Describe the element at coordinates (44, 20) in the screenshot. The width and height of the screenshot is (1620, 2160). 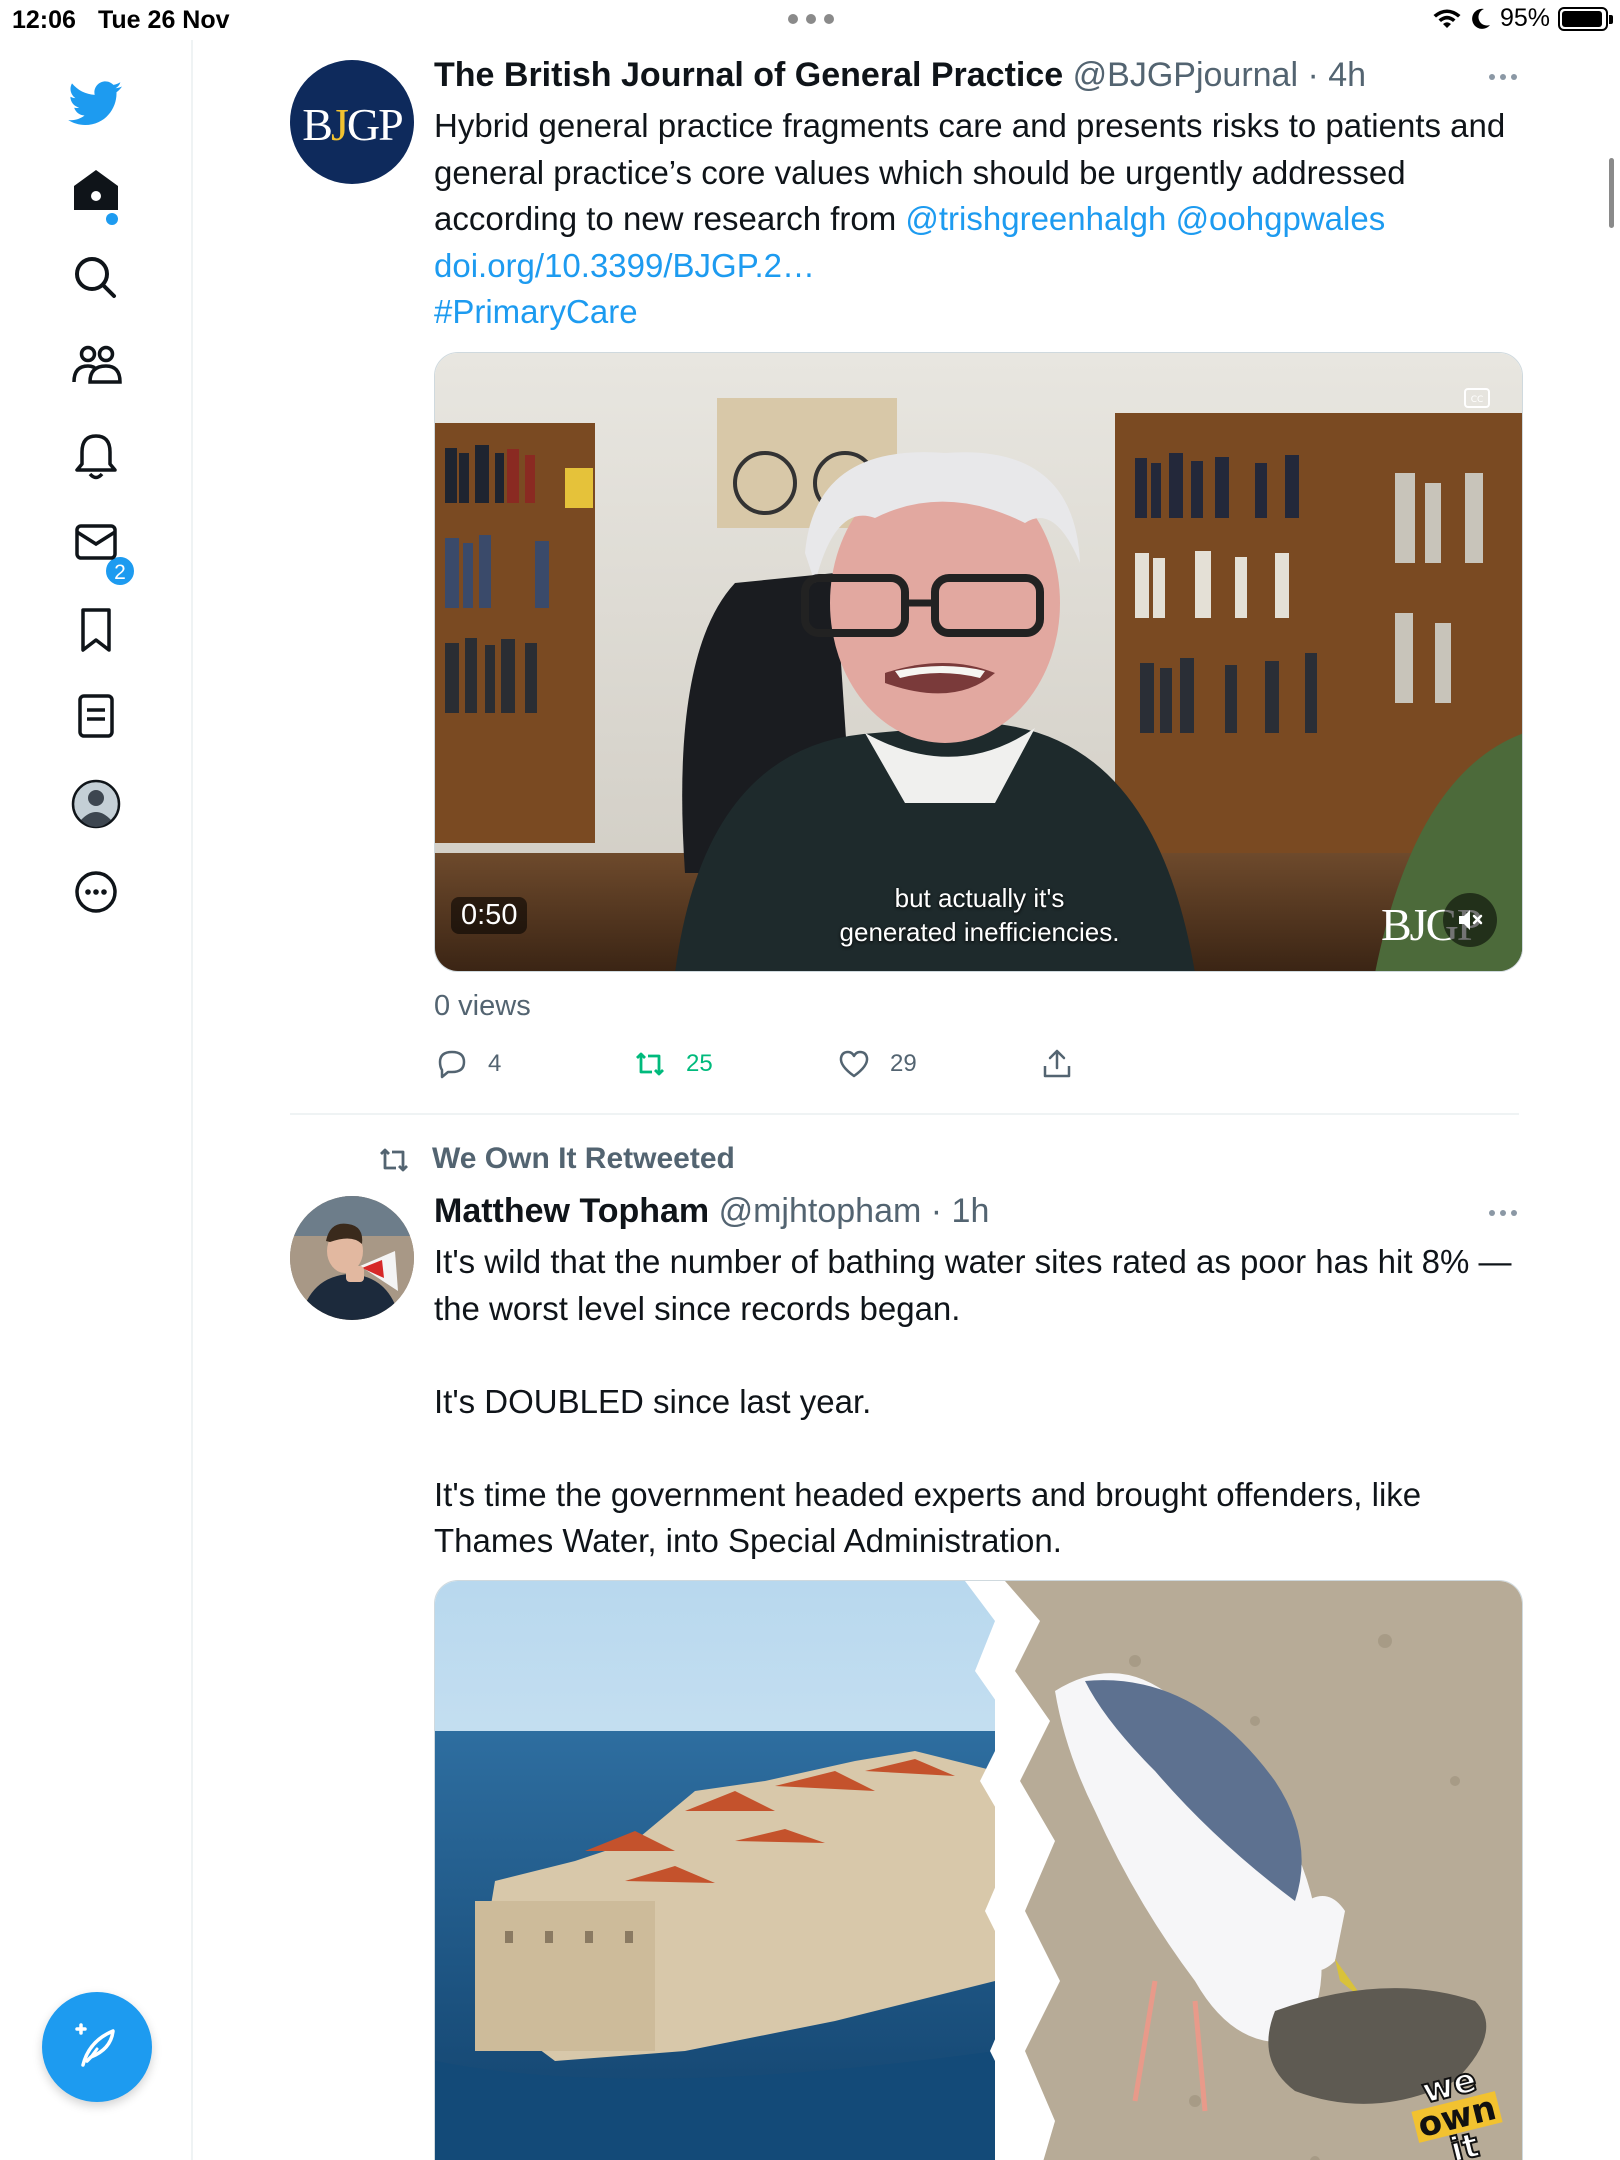
I see `status-time: 12:06` at that location.